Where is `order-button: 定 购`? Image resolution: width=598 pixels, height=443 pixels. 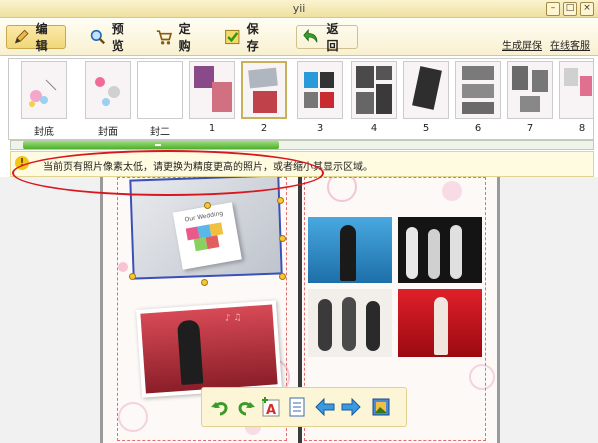 order-button: 定 购 is located at coordinates (179, 37).